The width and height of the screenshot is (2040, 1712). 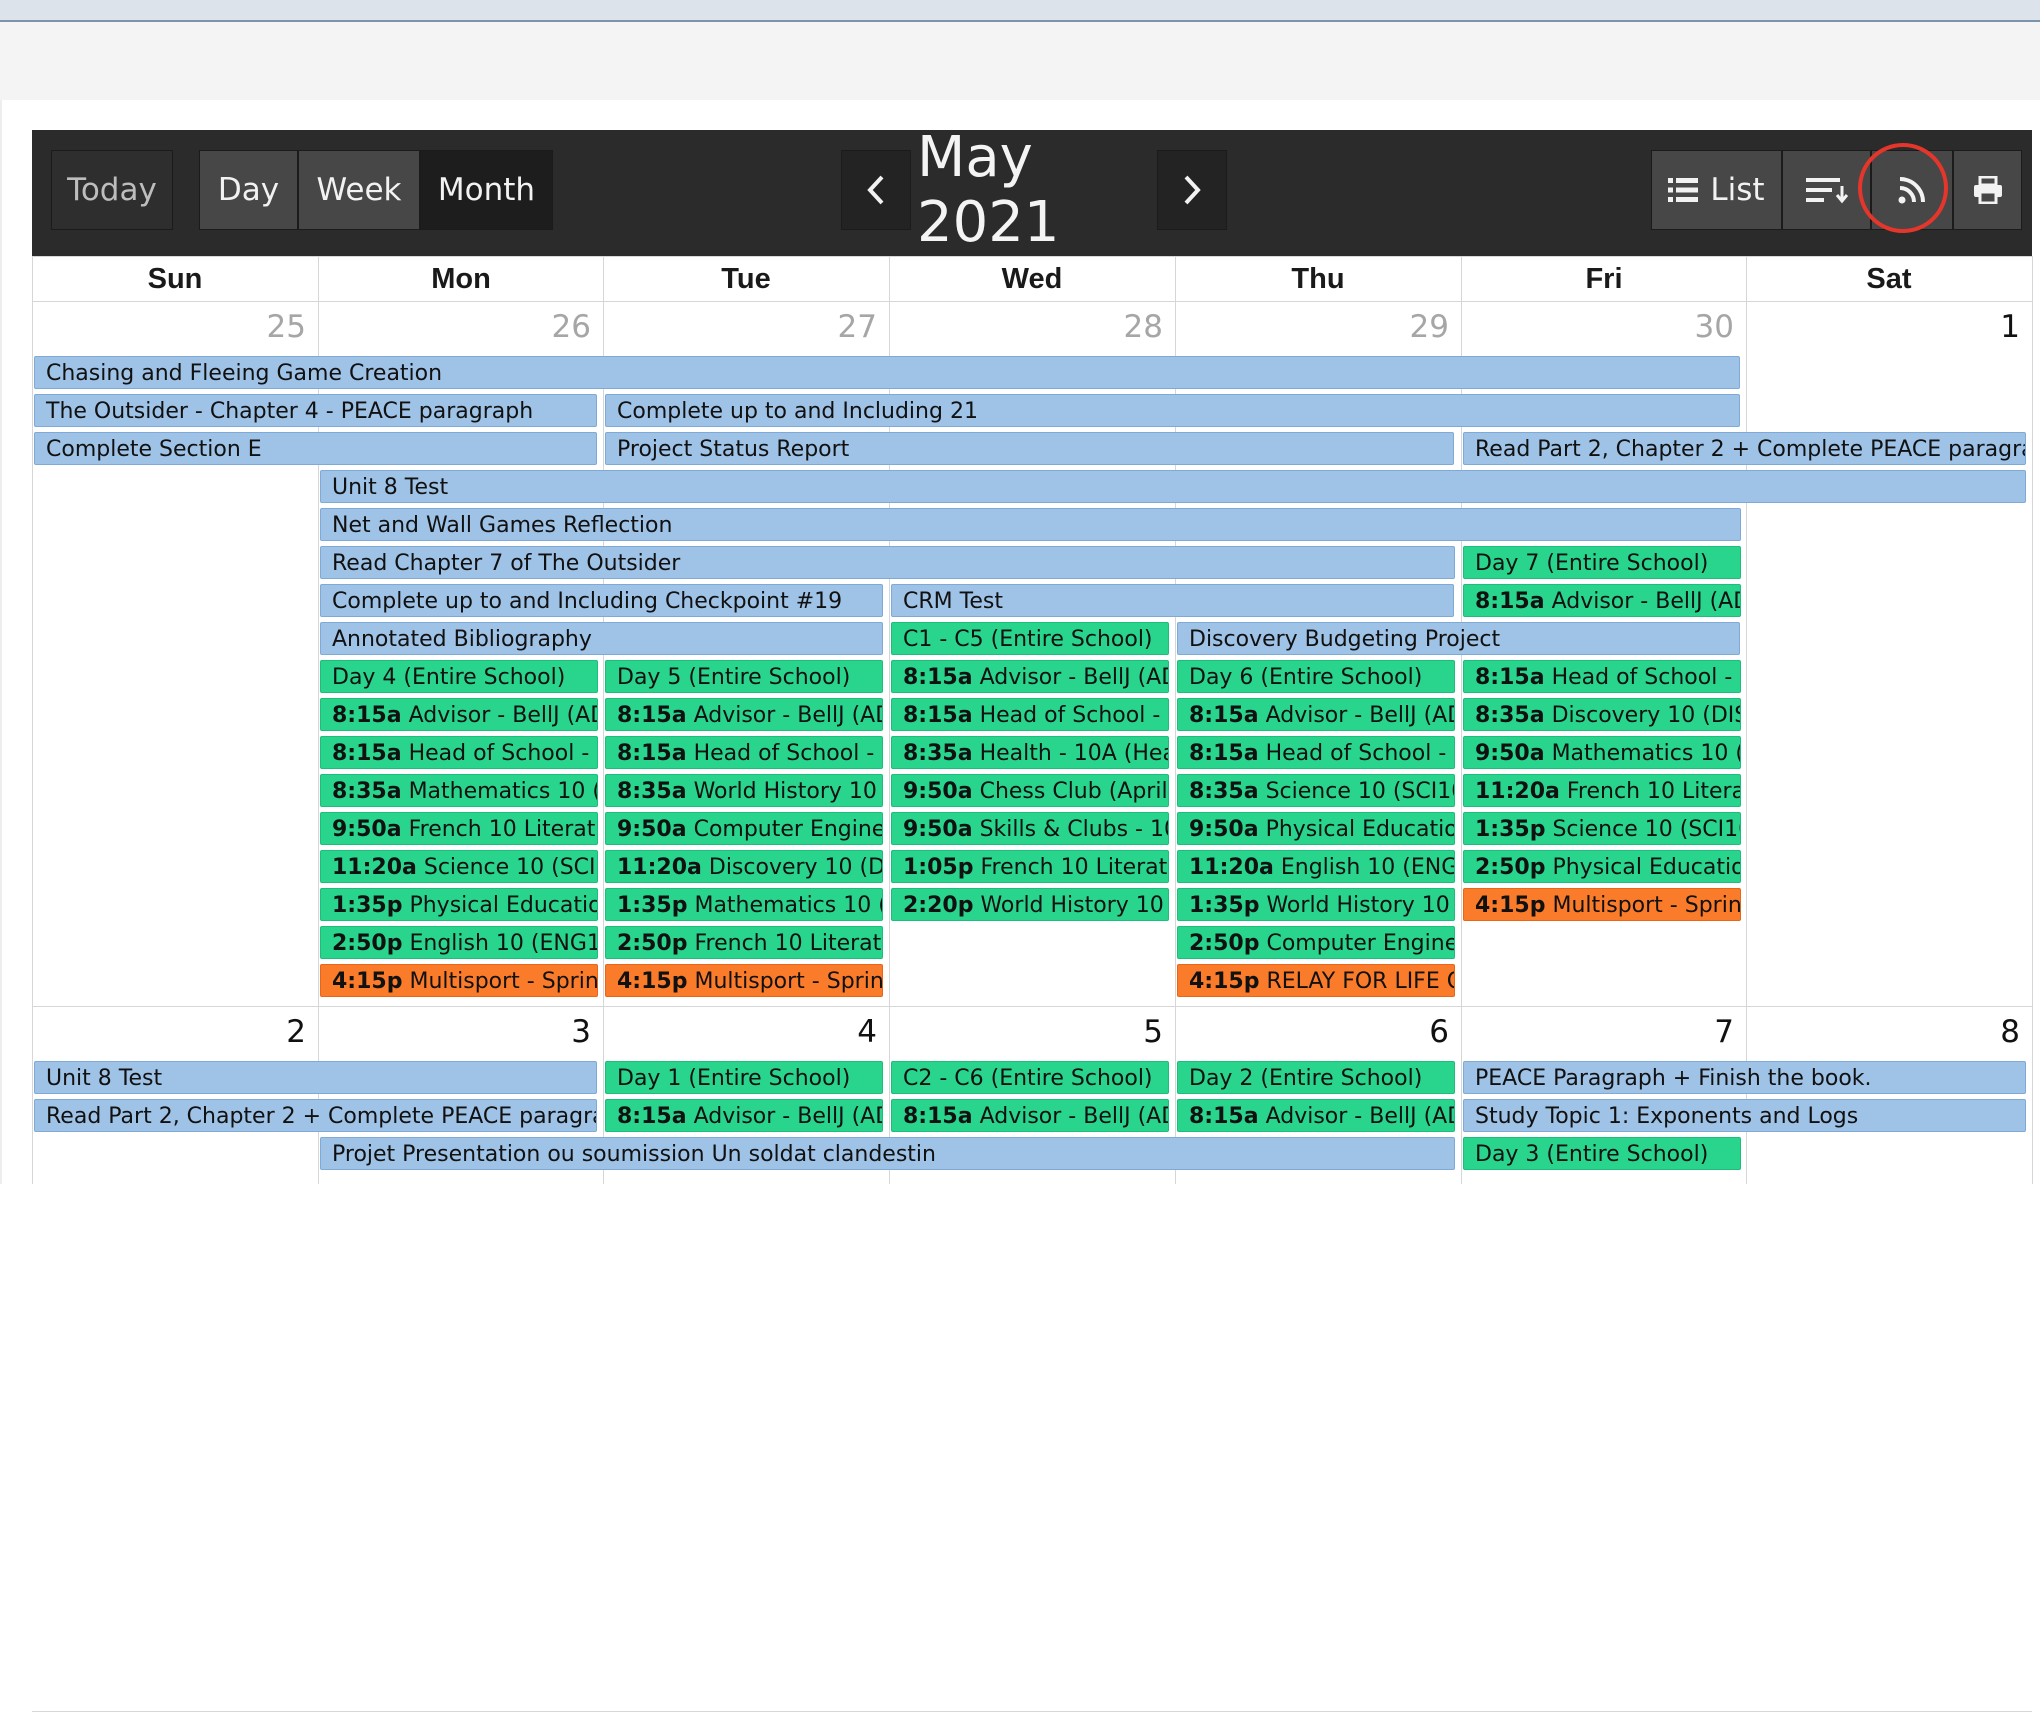 I want to click on calendar-event: 2:20p World History 10 (W, so click(x=1030, y=904).